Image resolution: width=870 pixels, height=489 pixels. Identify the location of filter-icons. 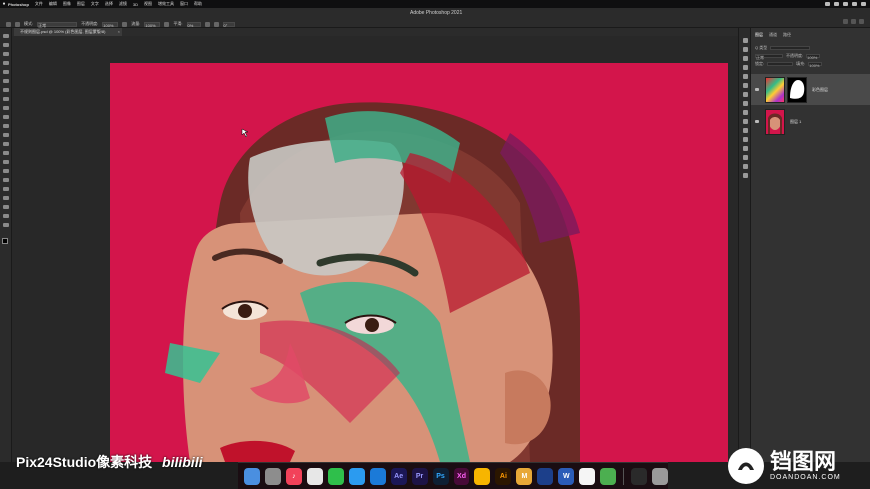
(790, 48).